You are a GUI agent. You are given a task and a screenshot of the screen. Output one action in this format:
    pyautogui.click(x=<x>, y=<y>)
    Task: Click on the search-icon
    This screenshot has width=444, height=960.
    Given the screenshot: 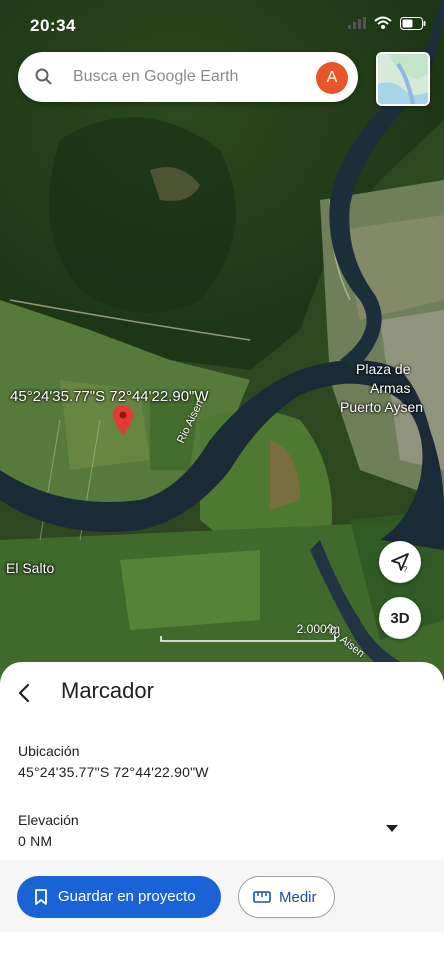 What is the action you would take?
    pyautogui.click(x=43, y=76)
    